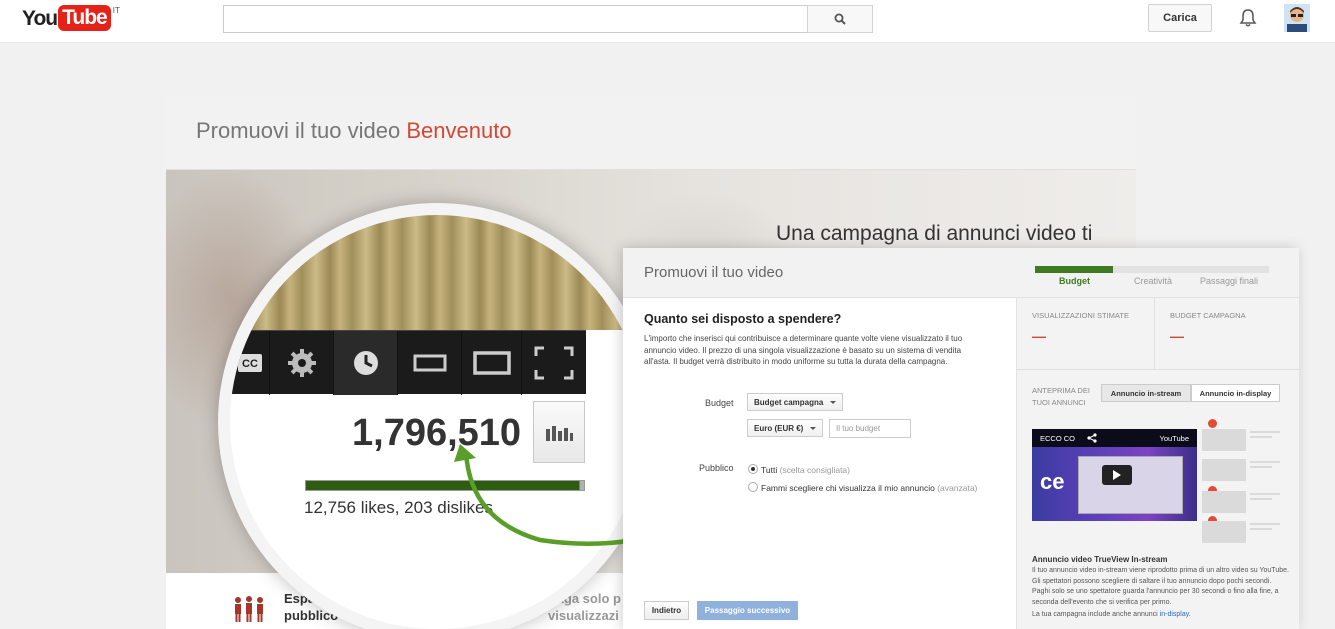  What do you see at coordinates (1153, 281) in the screenshot?
I see `step-creativity: Creatività` at bounding box center [1153, 281].